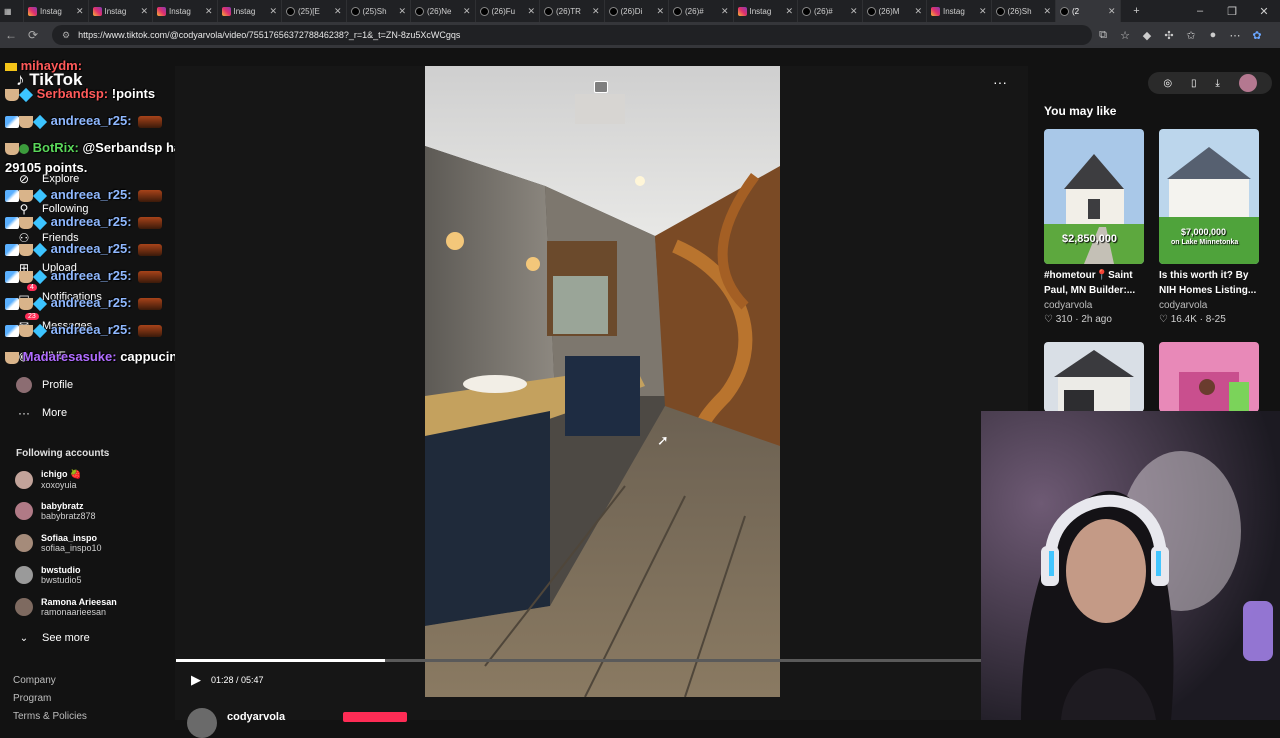  What do you see at coordinates (48, 575) in the screenshot?
I see `account-item: bwstudio bwstudio5` at bounding box center [48, 575].